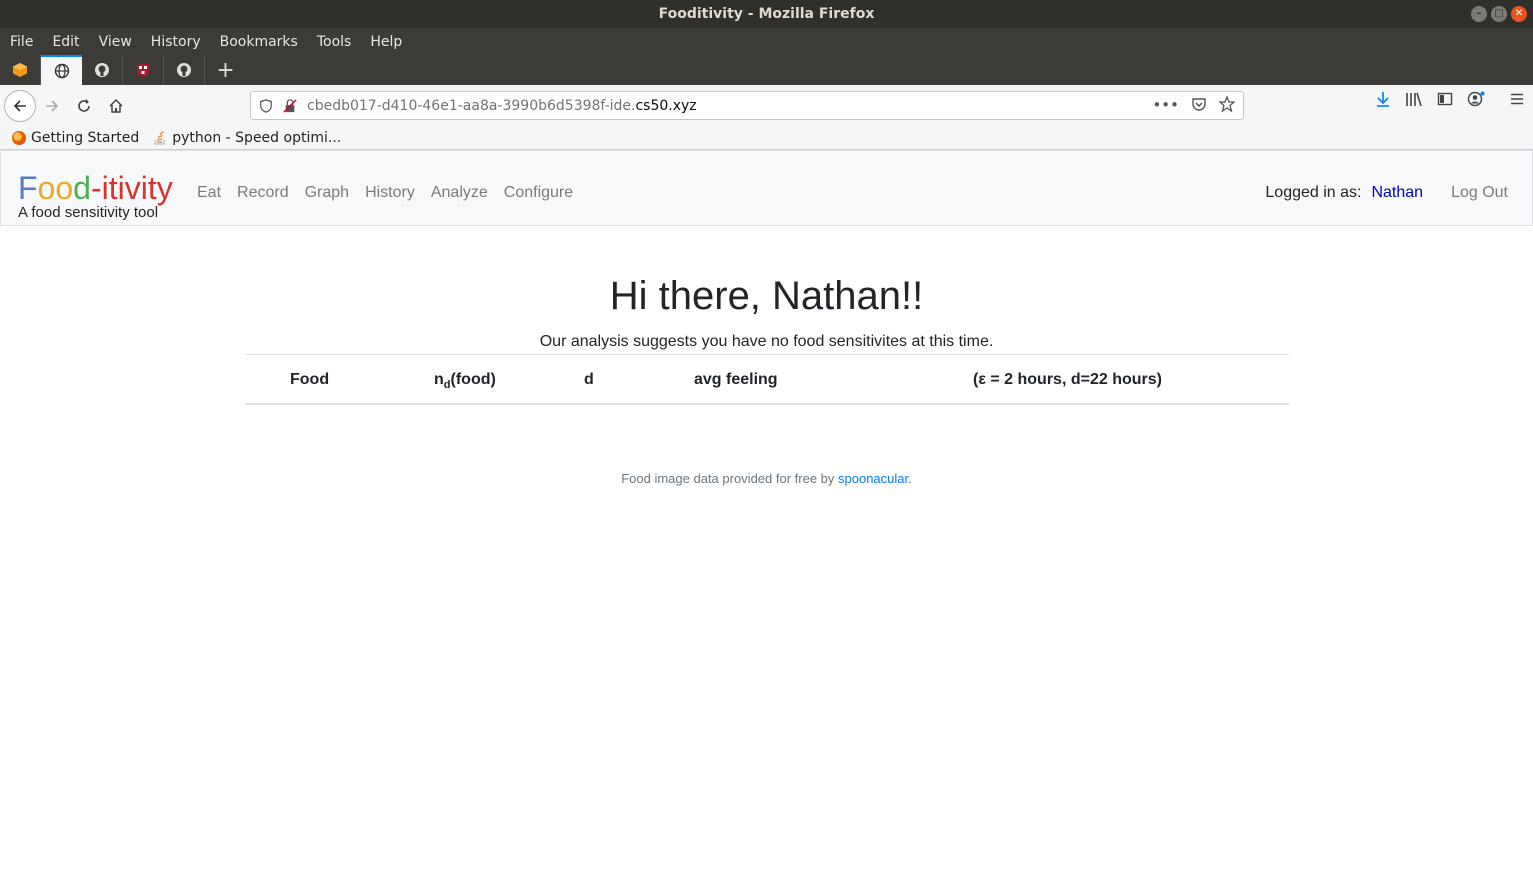 The image size is (1533, 873). I want to click on home-button, so click(116, 106).